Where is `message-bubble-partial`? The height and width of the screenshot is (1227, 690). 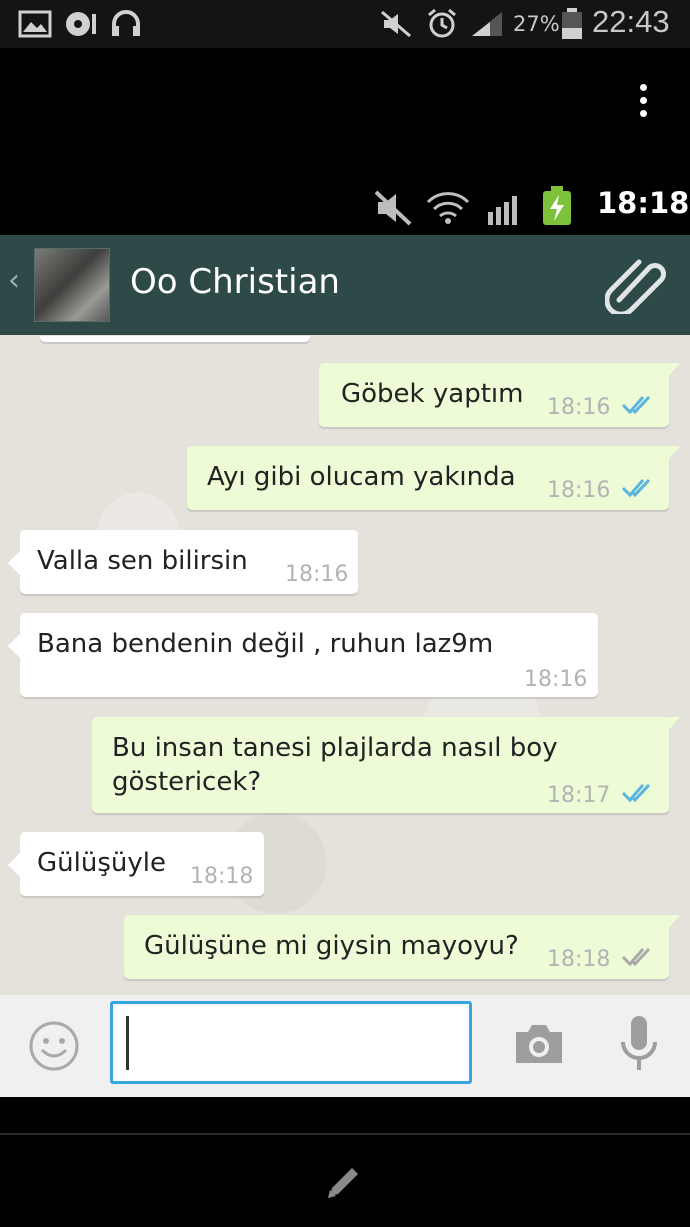 message-bubble-partial is located at coordinates (175, 339).